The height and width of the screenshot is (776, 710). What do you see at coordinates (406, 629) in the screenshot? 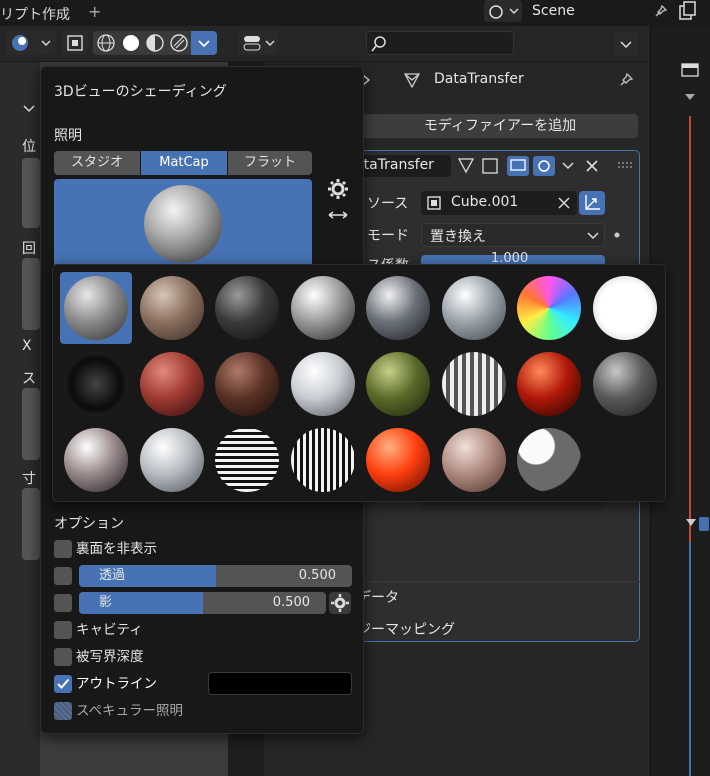
I see `topology-mapping-section: ジーマッピング` at bounding box center [406, 629].